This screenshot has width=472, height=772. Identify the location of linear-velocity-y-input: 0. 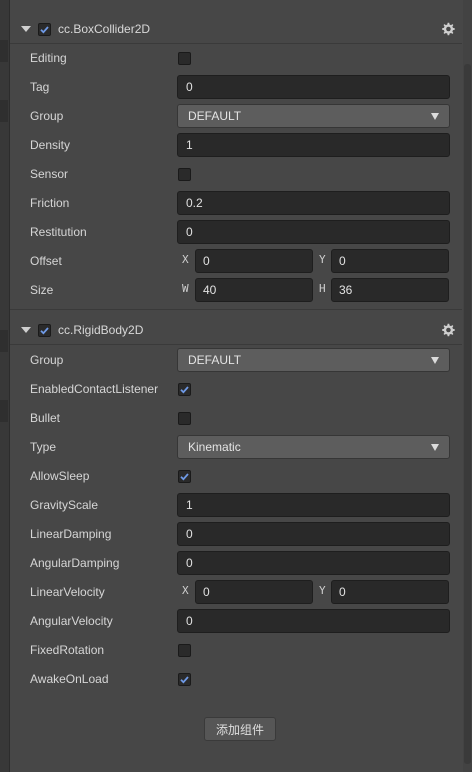
(390, 592).